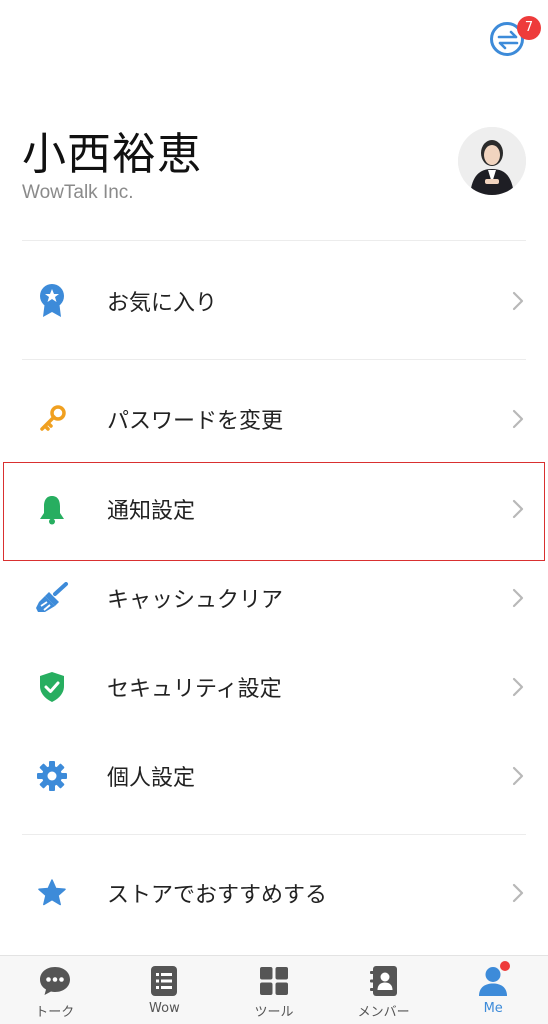  I want to click on menu-item-label: 個人設定, so click(151, 778).